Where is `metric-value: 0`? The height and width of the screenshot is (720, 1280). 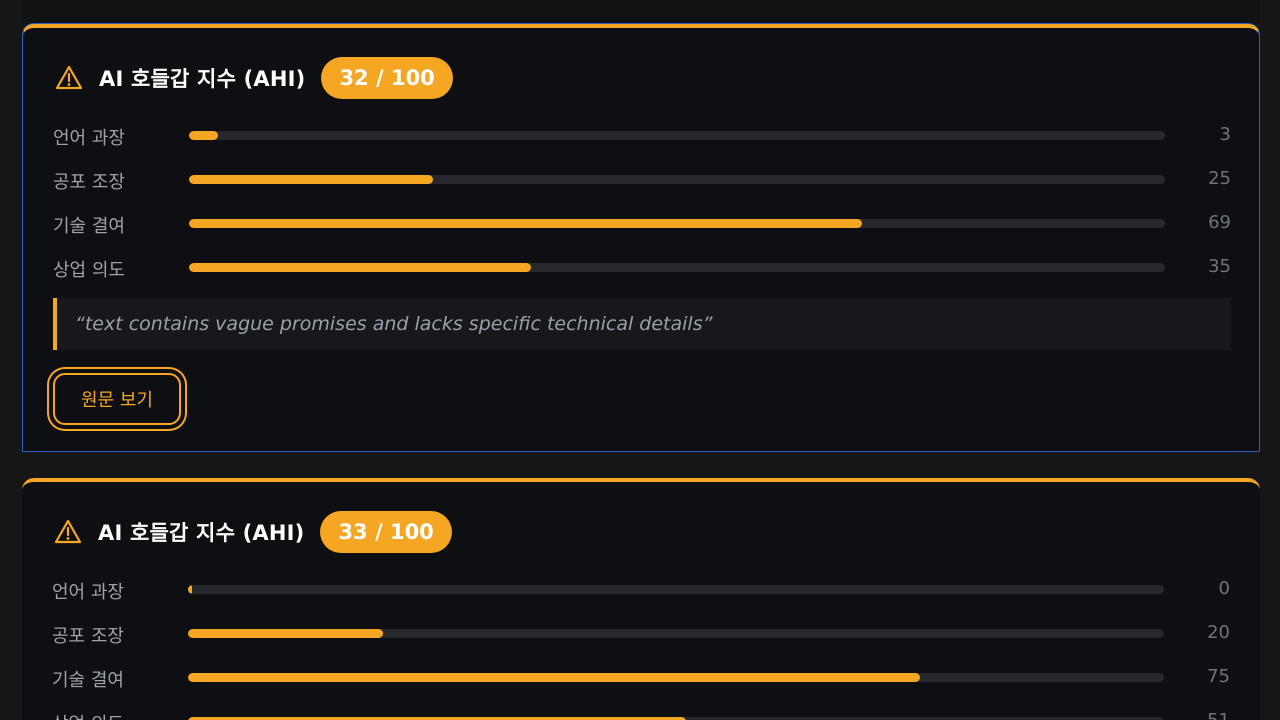
metric-value: 0 is located at coordinates (1224, 588).